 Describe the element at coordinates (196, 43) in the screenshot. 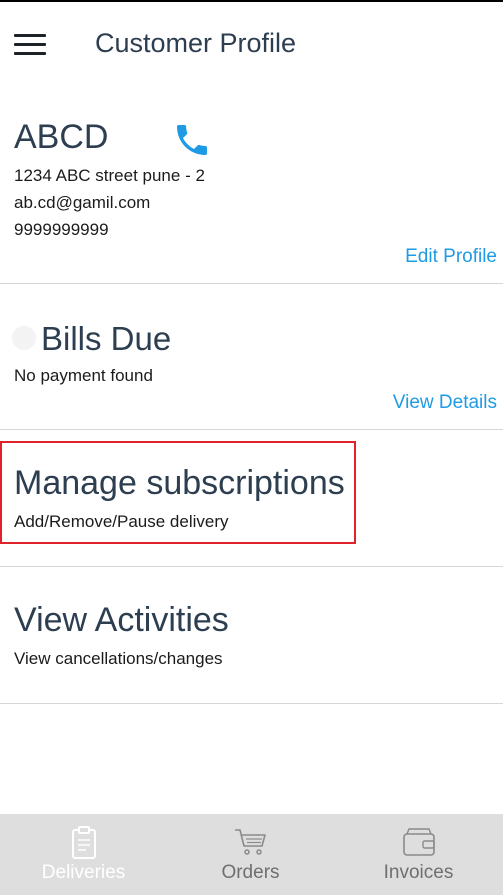

I see `page-title: Customer Profile` at that location.